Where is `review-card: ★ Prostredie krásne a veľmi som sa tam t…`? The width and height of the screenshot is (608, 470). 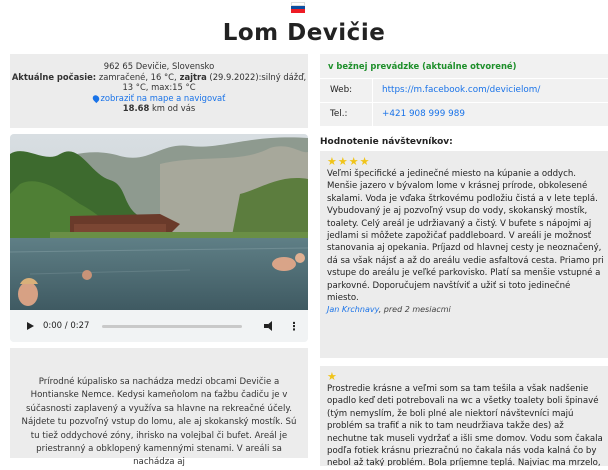
review-card: ★ Prostredie krásne a veľmi som sa tam t… is located at coordinates (464, 416).